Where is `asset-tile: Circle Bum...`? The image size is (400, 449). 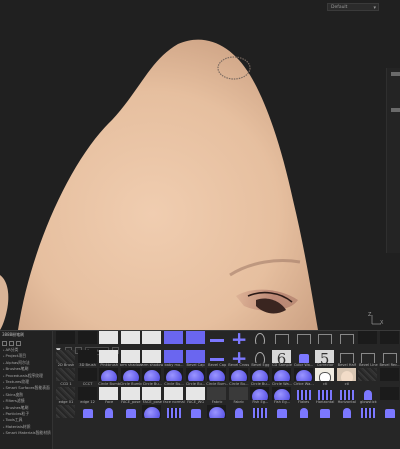 asset-tile: Circle Bum... is located at coordinates (217, 377).